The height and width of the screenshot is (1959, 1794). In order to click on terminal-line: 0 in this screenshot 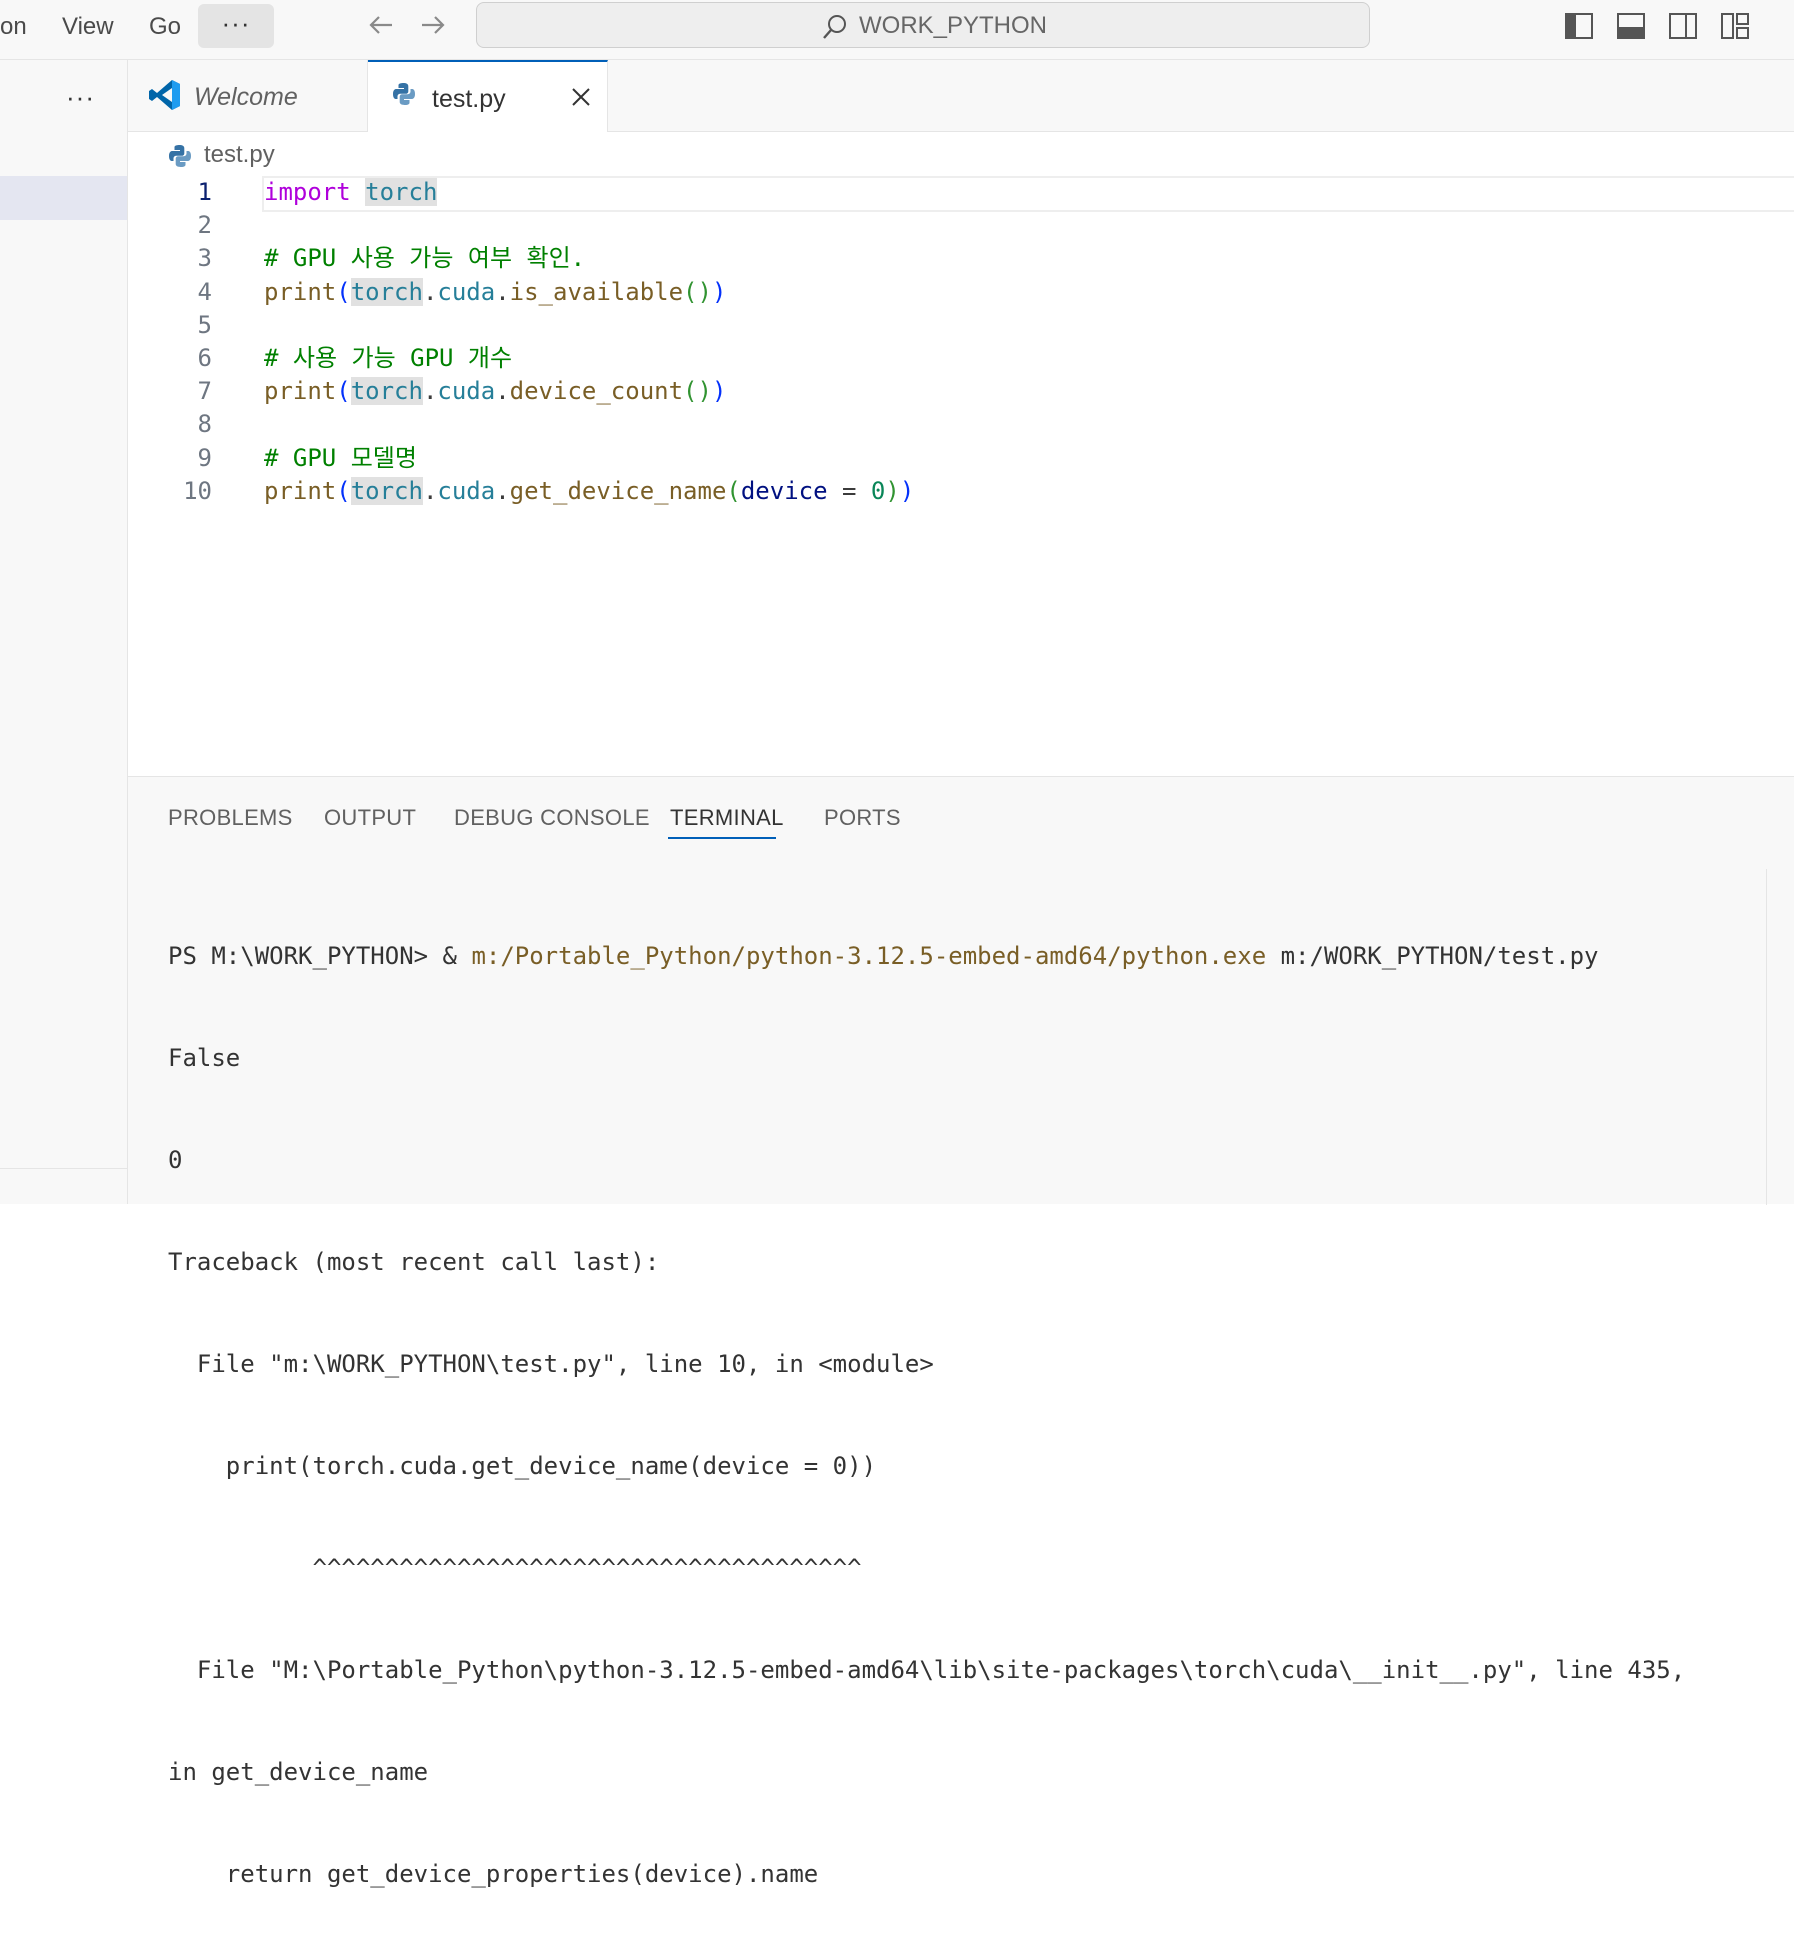, I will do `click(175, 1160)`.